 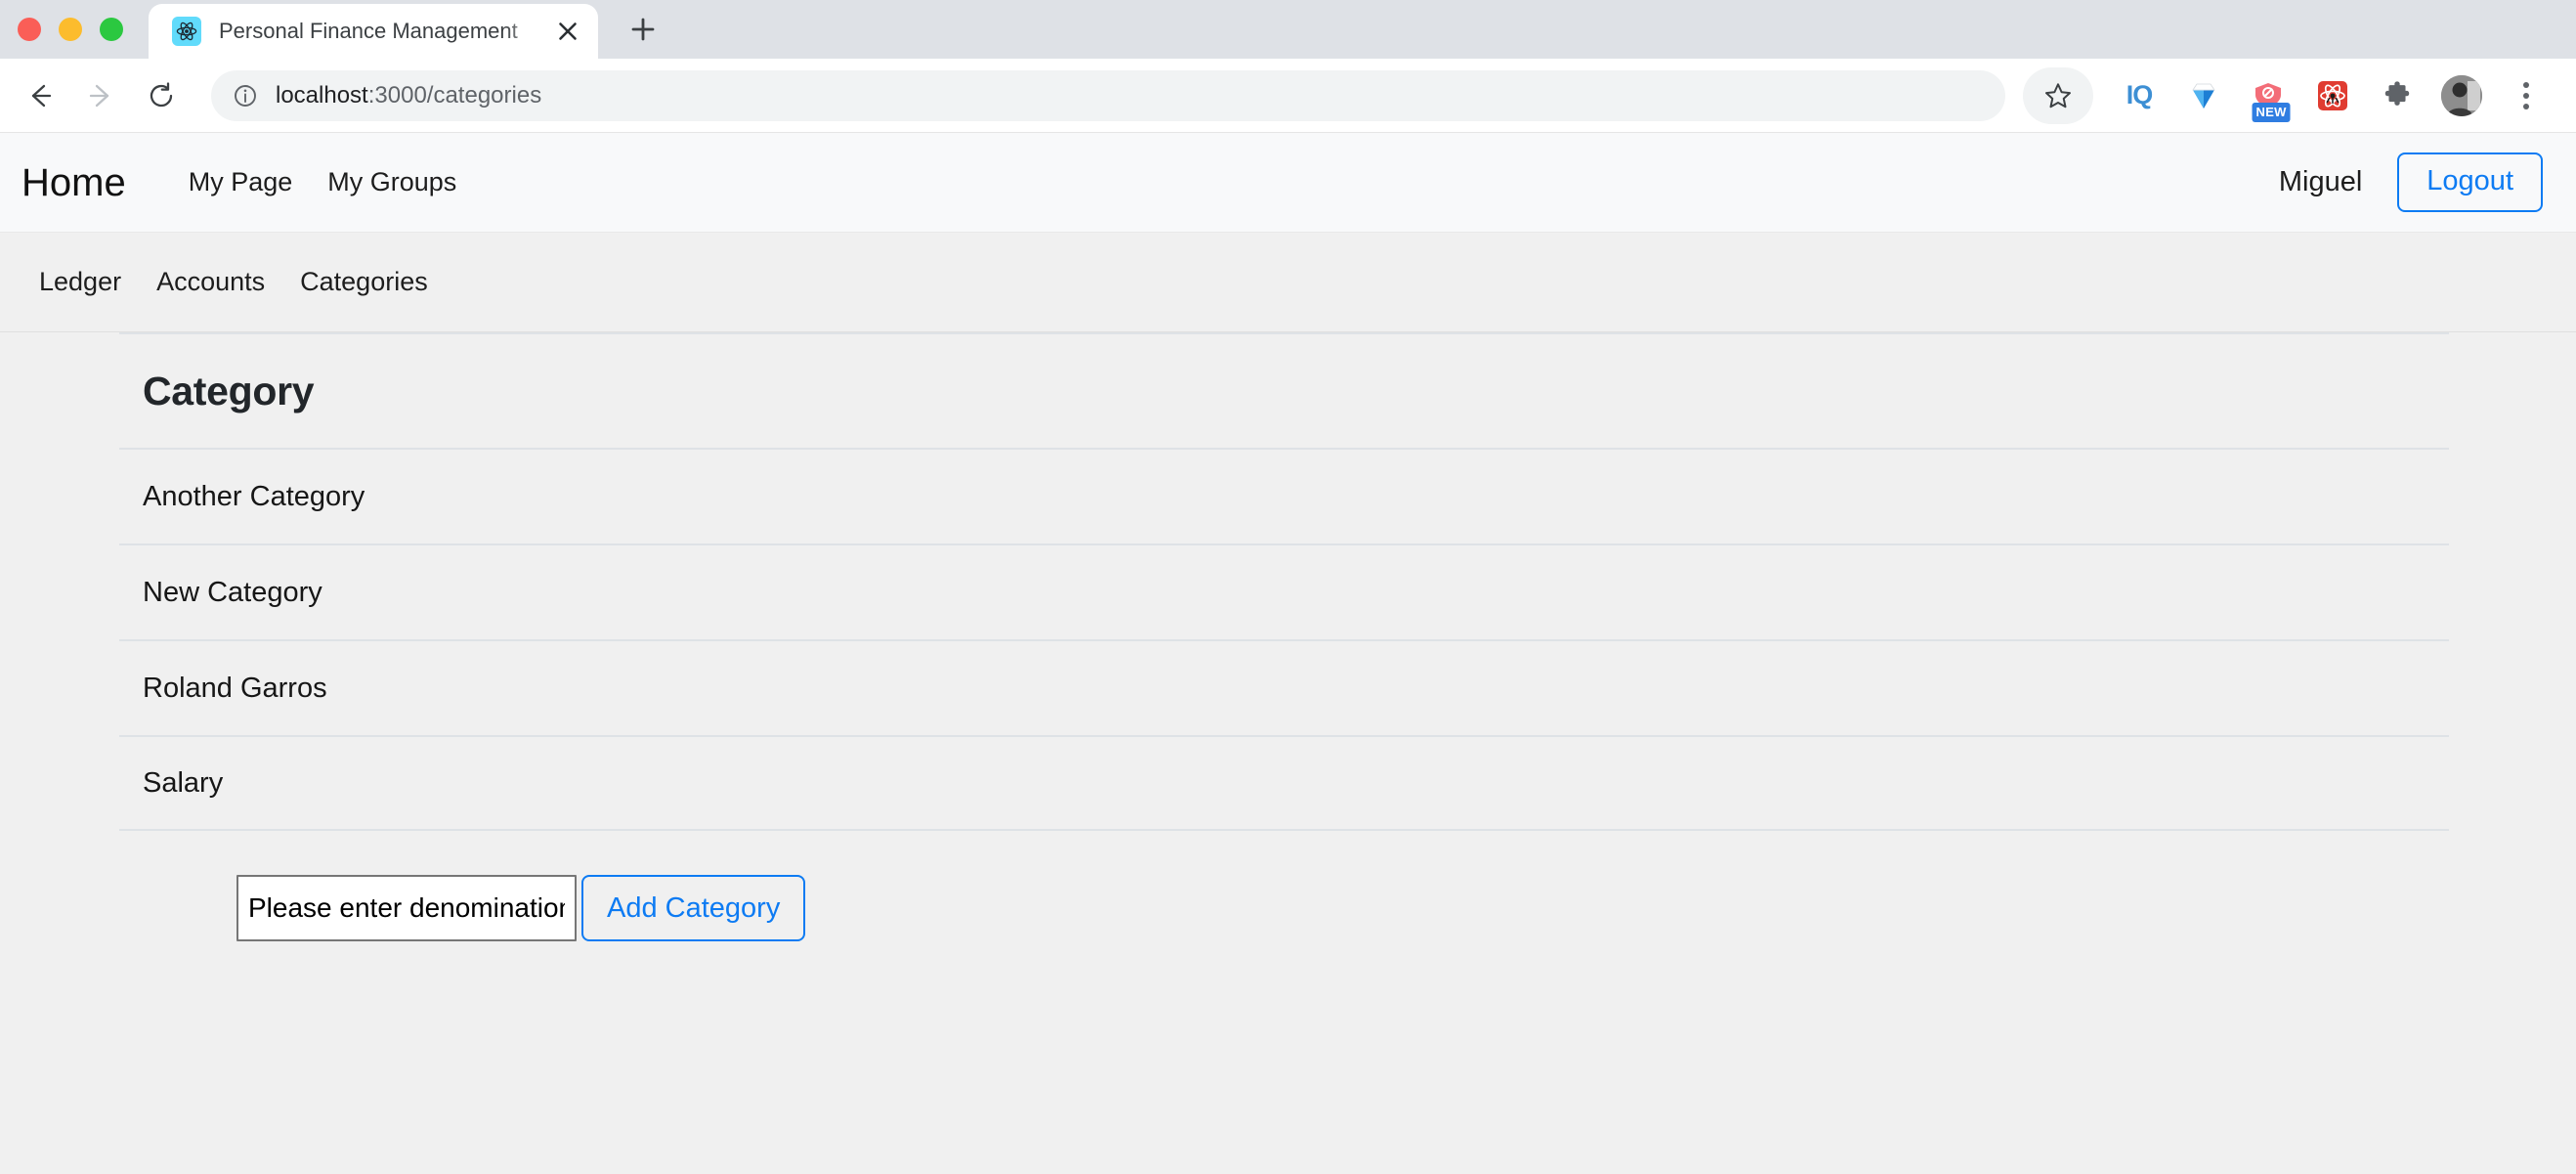 What do you see at coordinates (2470, 182) in the screenshot?
I see `logout-button: Logout` at bounding box center [2470, 182].